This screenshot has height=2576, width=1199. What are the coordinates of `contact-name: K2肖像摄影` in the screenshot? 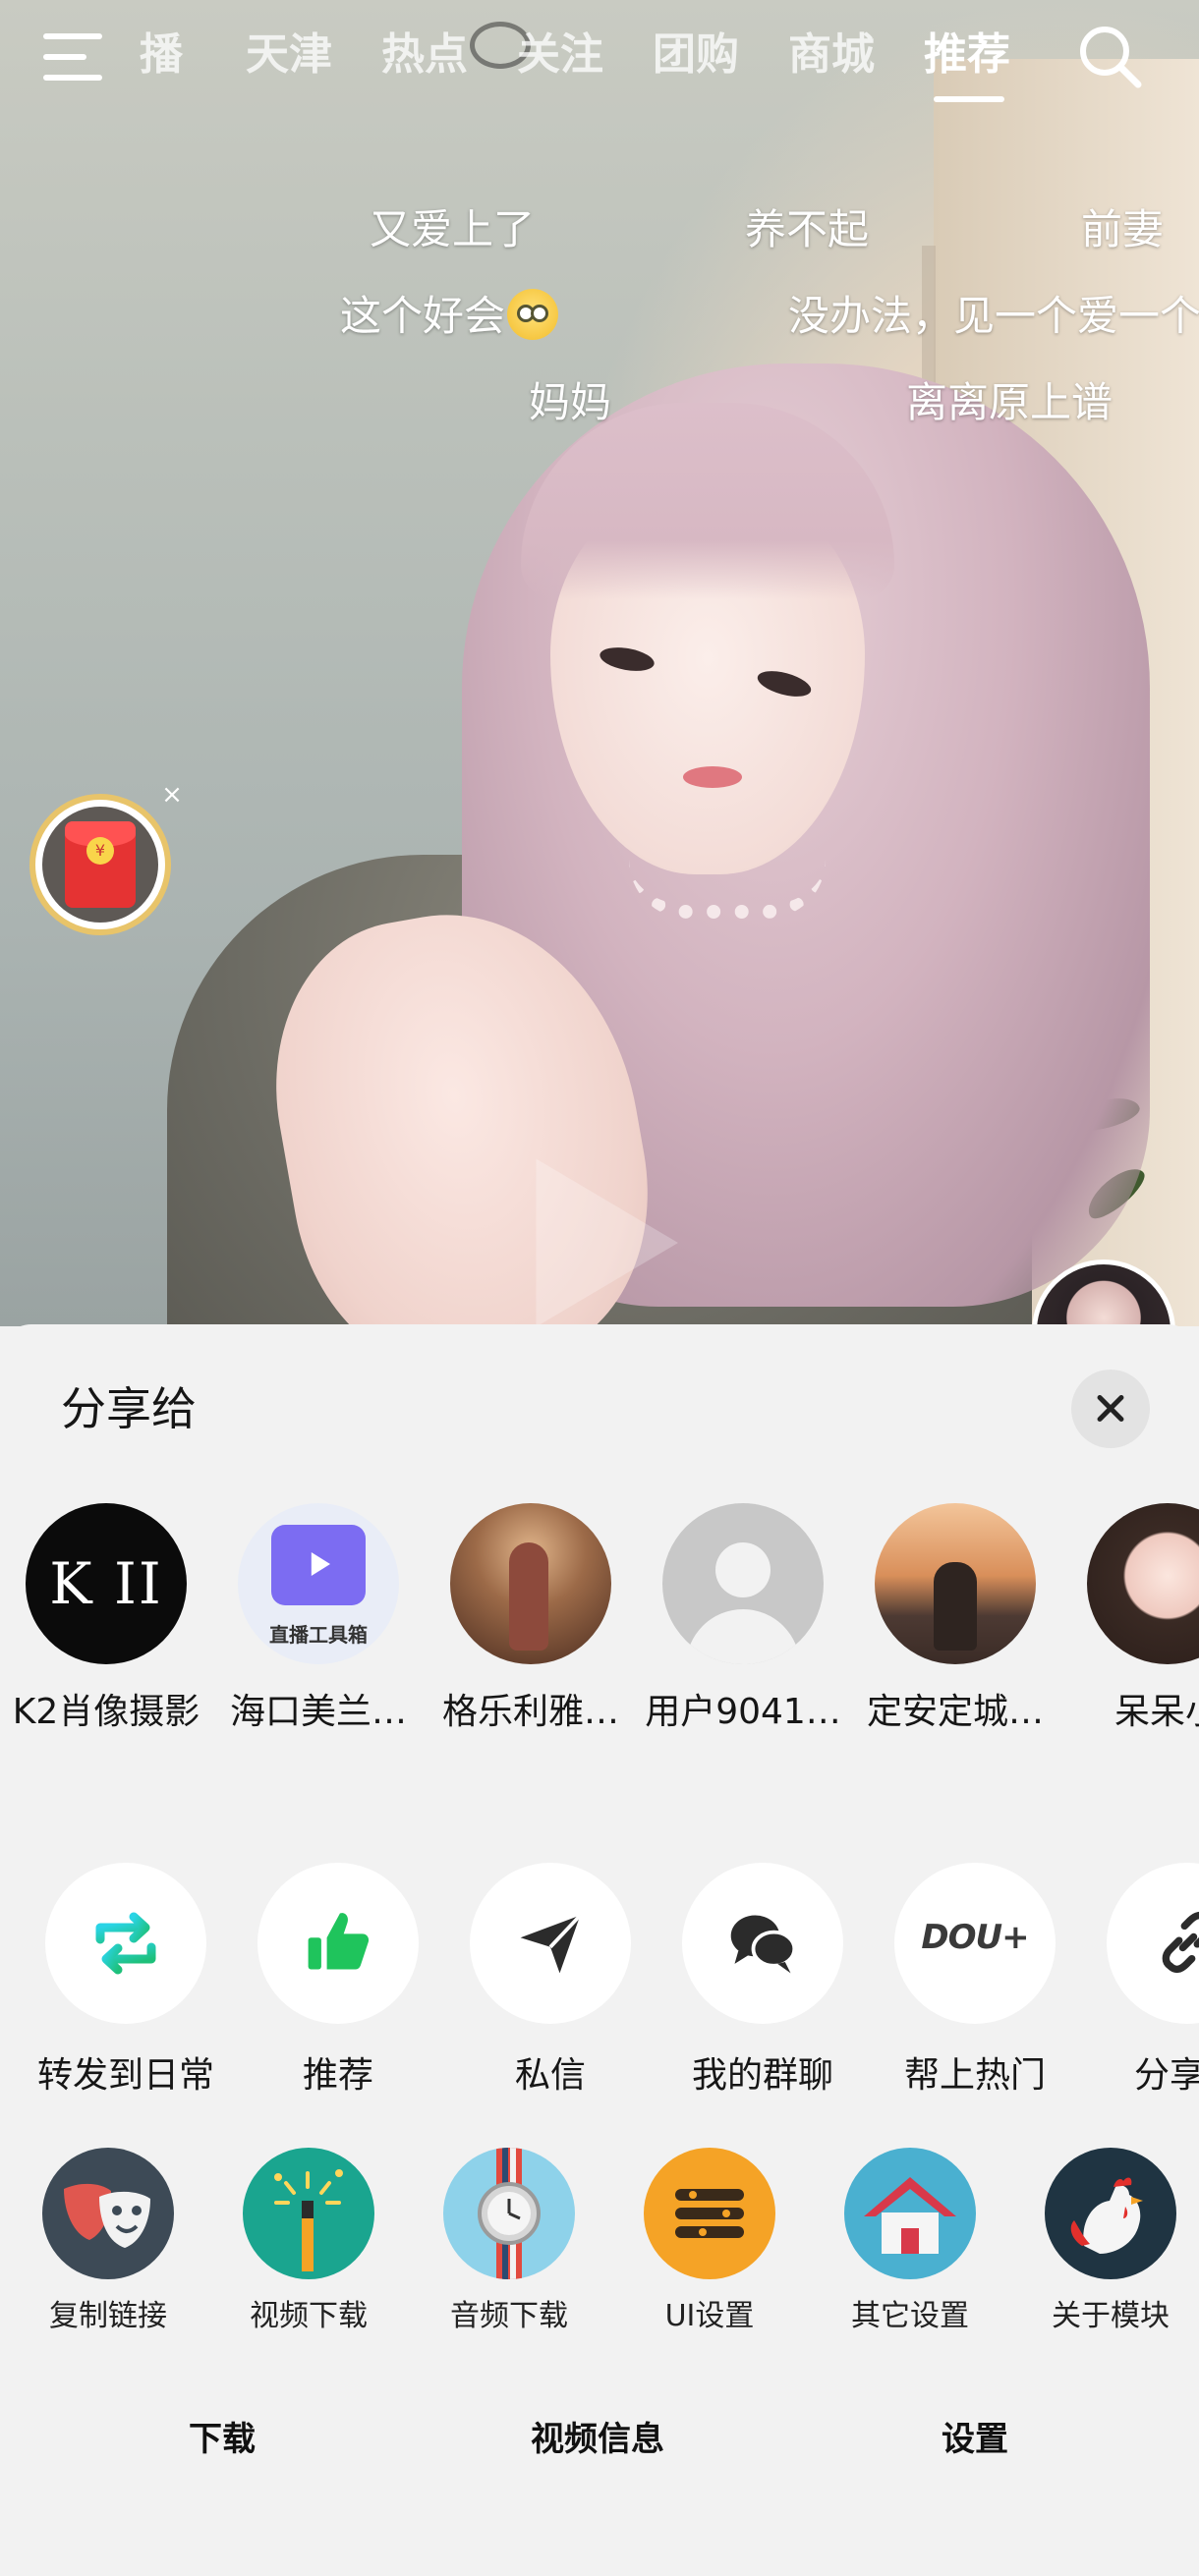 It's located at (106, 1712).